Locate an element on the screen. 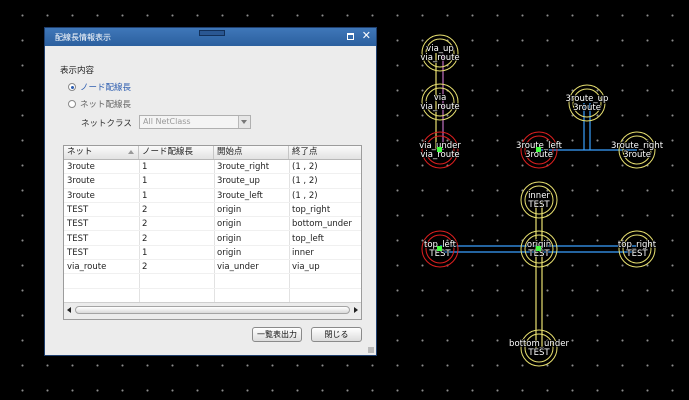  table-header: ネット ノード配線長 開始点 終了点 is located at coordinates (212, 153).